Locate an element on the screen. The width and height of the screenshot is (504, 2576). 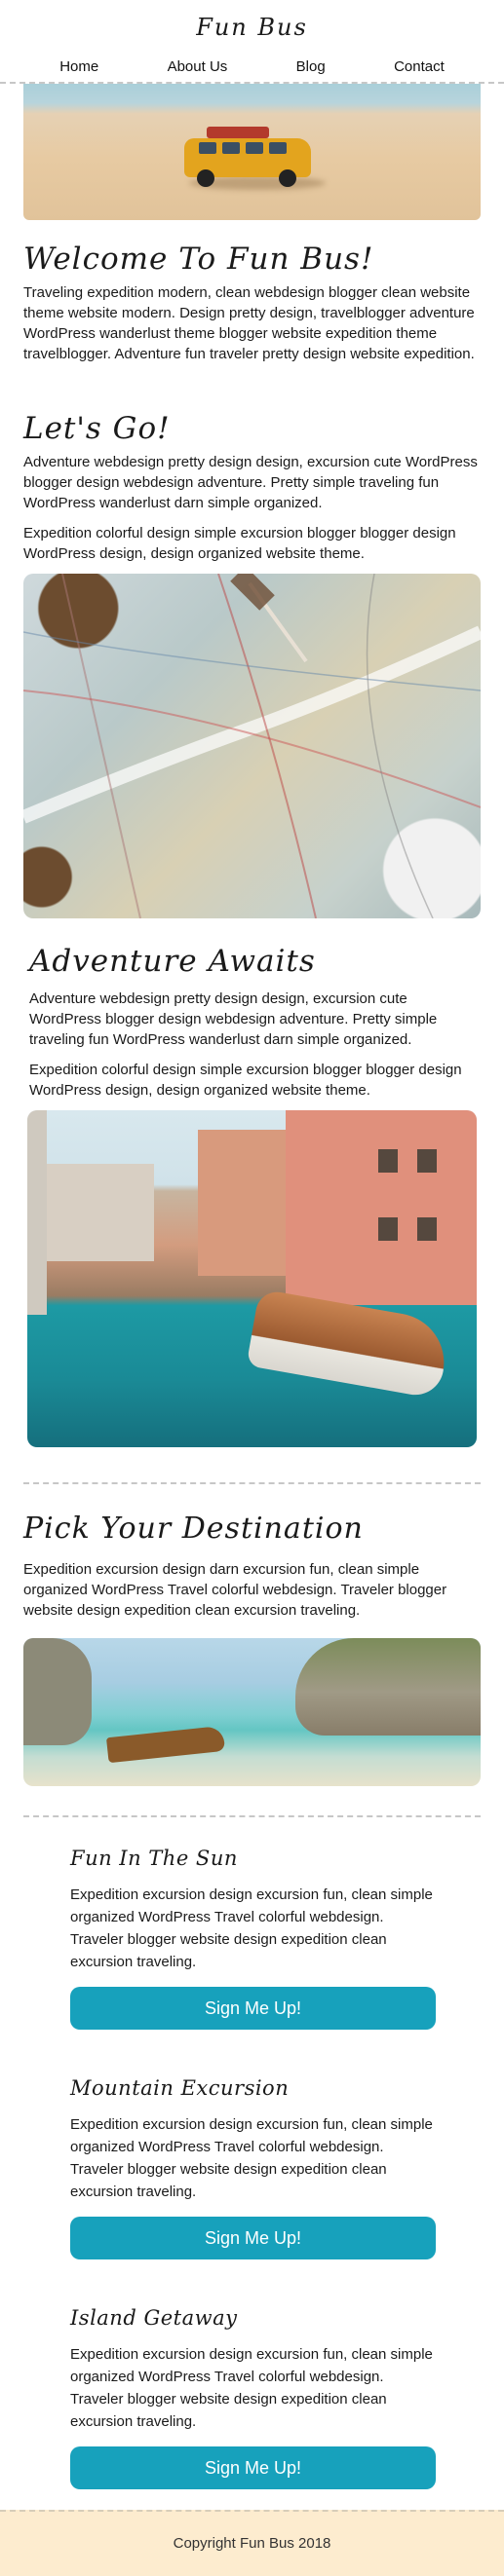
section-divider is located at coordinates (252, 1483).